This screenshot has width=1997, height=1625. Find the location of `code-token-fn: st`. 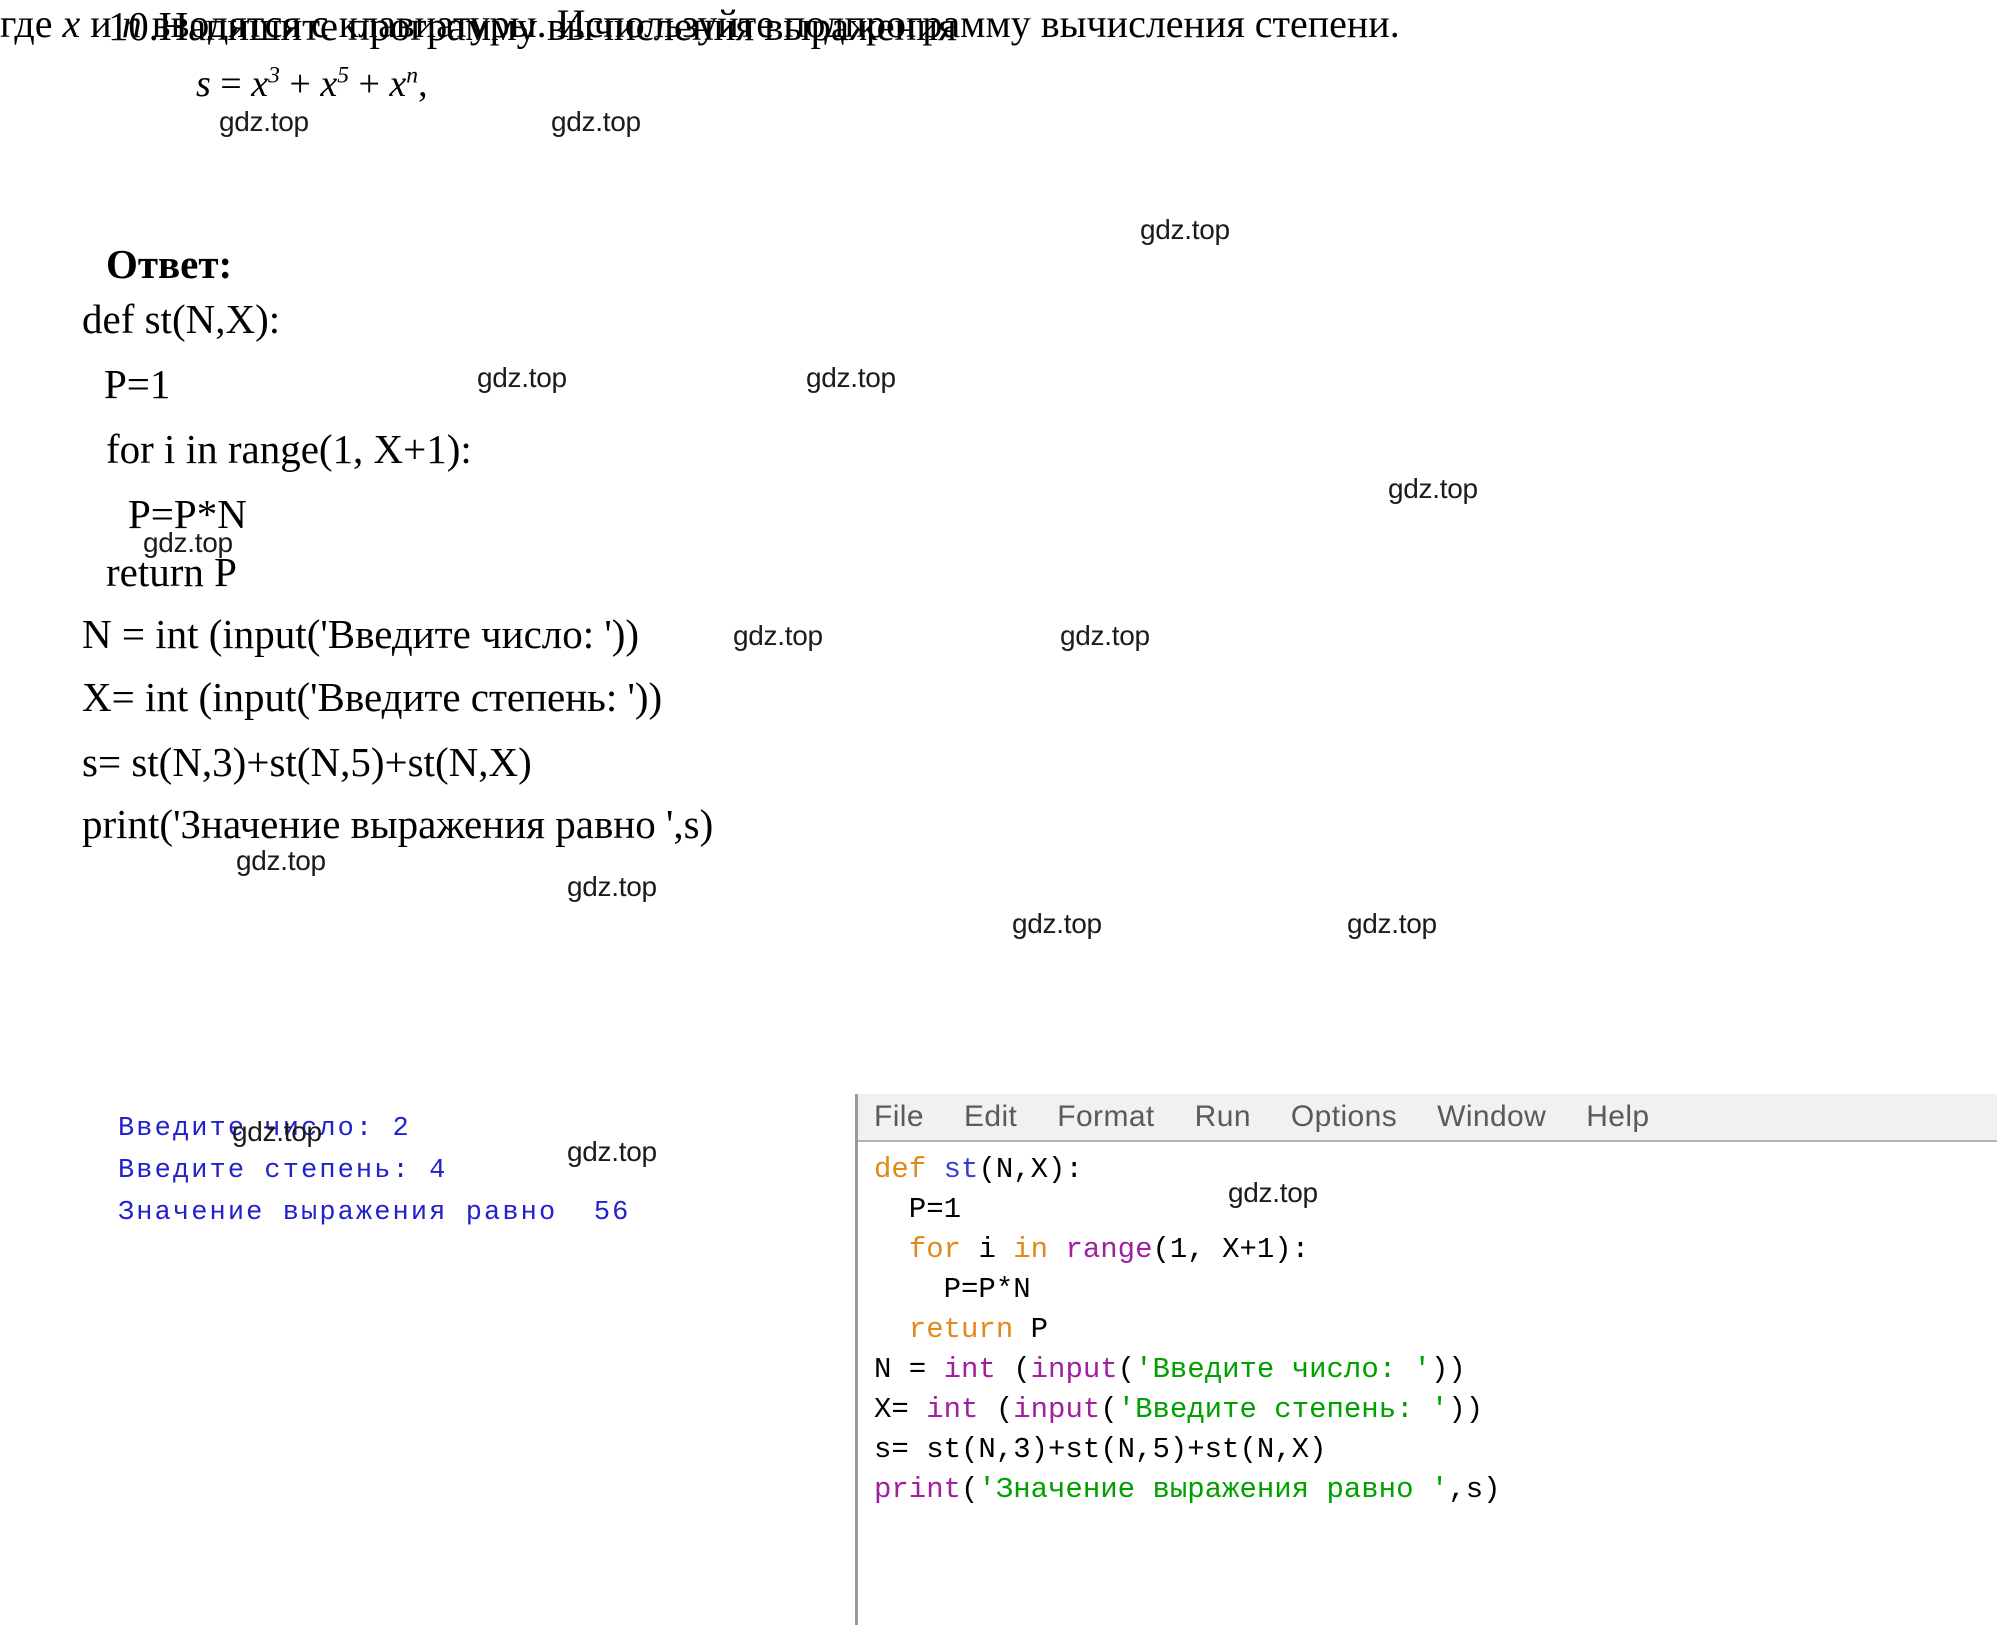

code-token-fn: st is located at coordinates (961, 1169).